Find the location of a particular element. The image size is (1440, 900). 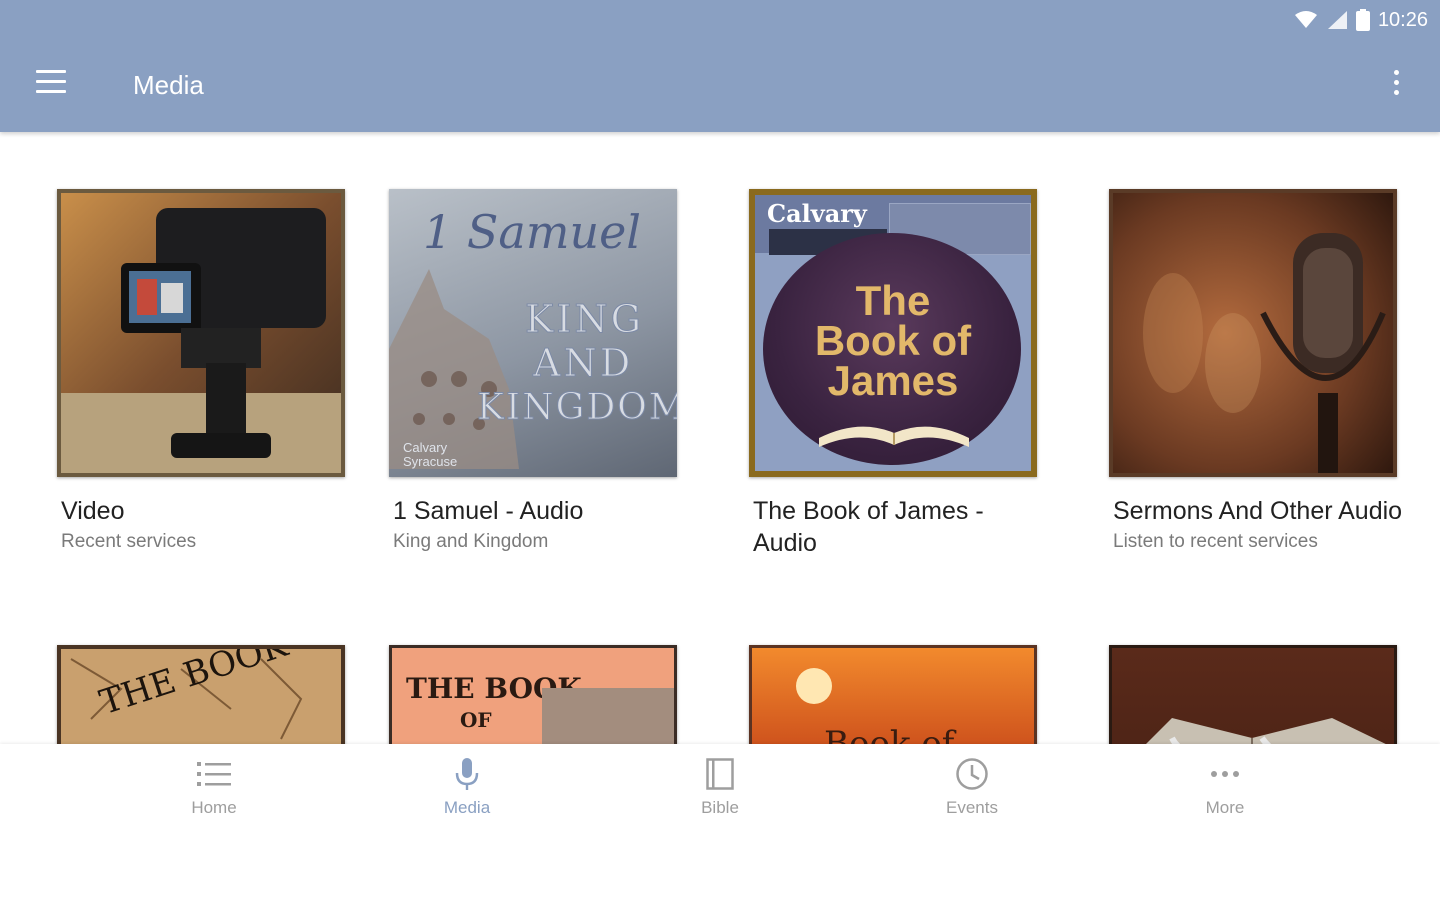

video-thumbnail is located at coordinates (201, 333).